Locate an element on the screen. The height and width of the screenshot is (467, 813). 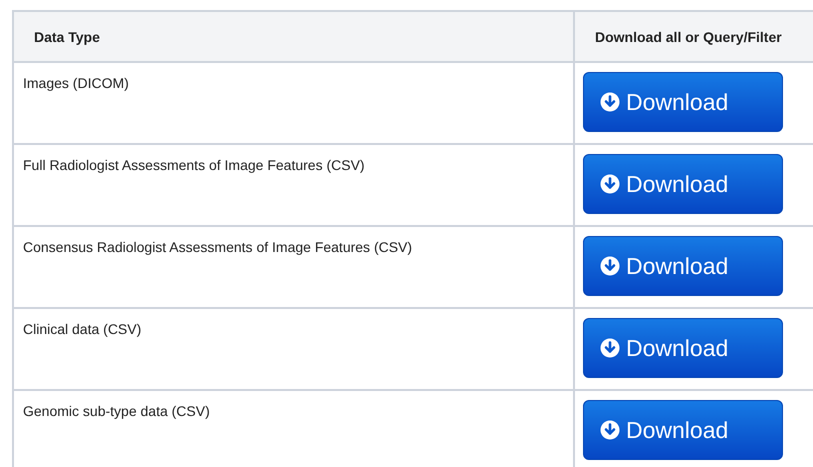
table-cell: Images (DICOM) is located at coordinates (76, 83).